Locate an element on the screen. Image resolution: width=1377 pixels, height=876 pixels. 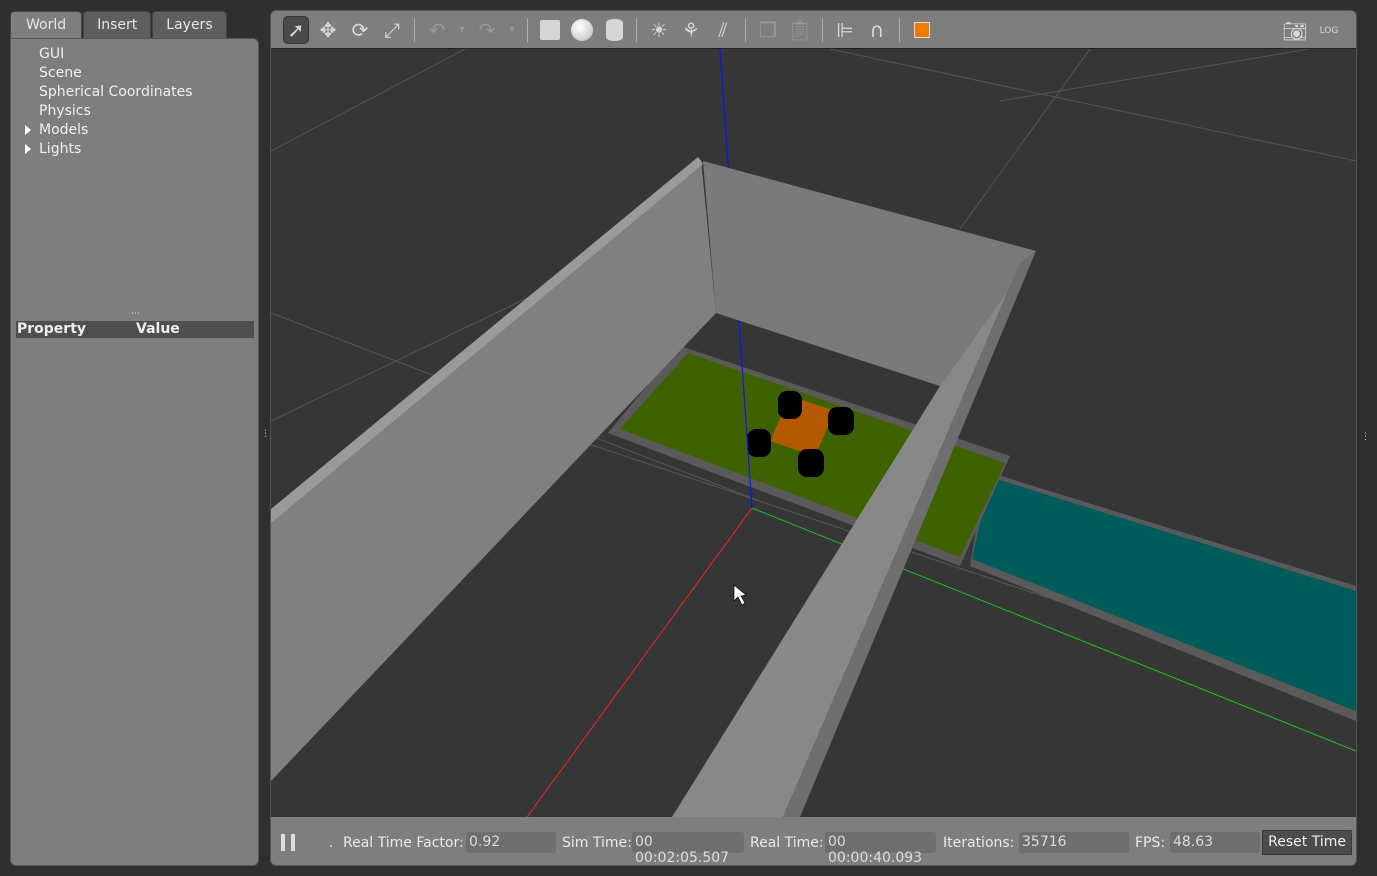
box-icon is located at coordinates (550, 30).